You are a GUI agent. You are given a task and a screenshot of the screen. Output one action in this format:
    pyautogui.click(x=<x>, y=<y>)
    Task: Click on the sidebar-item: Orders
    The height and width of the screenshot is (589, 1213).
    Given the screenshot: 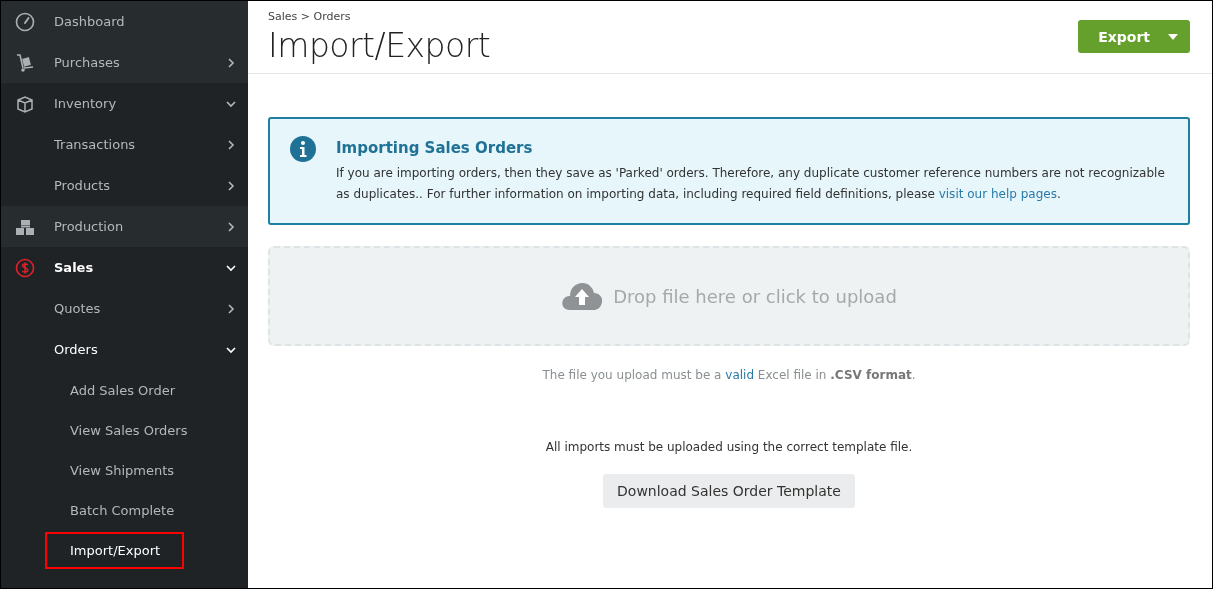 What is the action you would take?
    pyautogui.click(x=124, y=349)
    